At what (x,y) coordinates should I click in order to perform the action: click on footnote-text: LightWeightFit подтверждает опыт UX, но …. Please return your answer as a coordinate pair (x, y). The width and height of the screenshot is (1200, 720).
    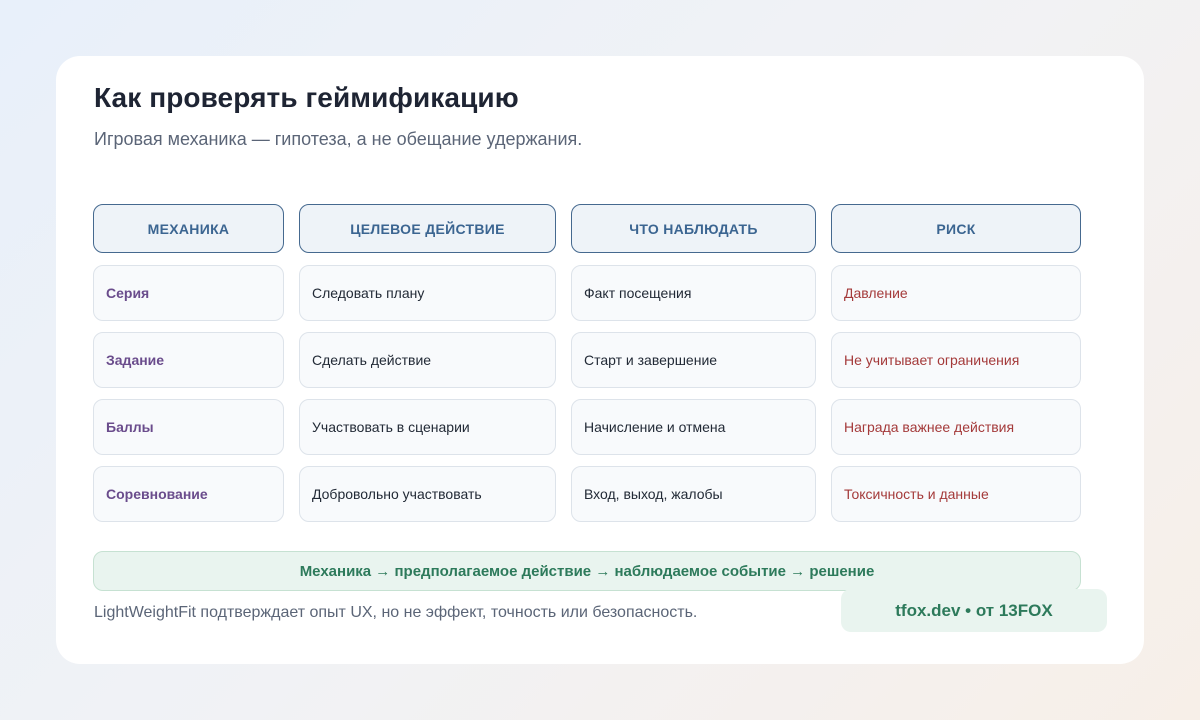
    Looking at the image, I should click on (396, 612).